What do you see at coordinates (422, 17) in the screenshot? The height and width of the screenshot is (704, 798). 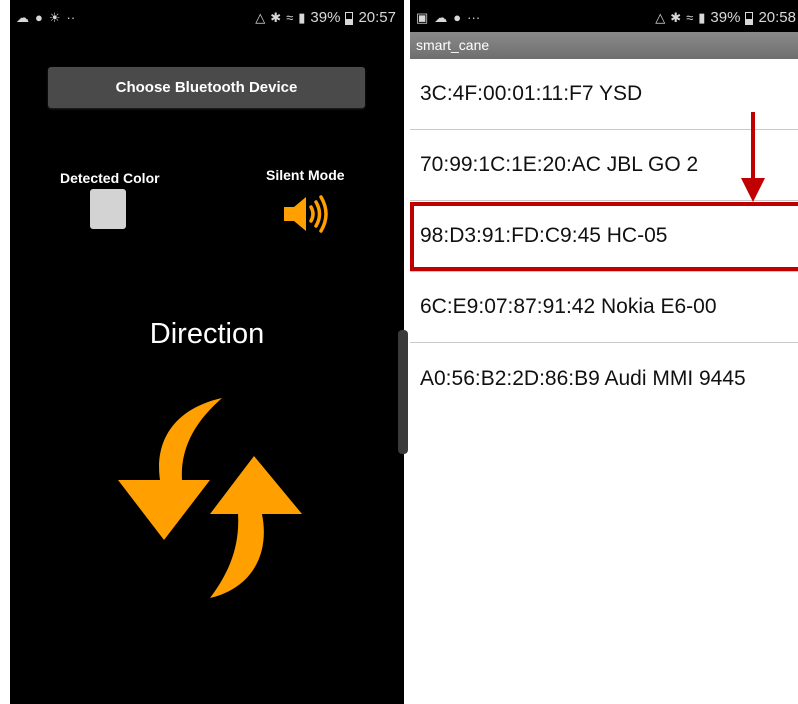 I see `image-icon: ▣` at bounding box center [422, 17].